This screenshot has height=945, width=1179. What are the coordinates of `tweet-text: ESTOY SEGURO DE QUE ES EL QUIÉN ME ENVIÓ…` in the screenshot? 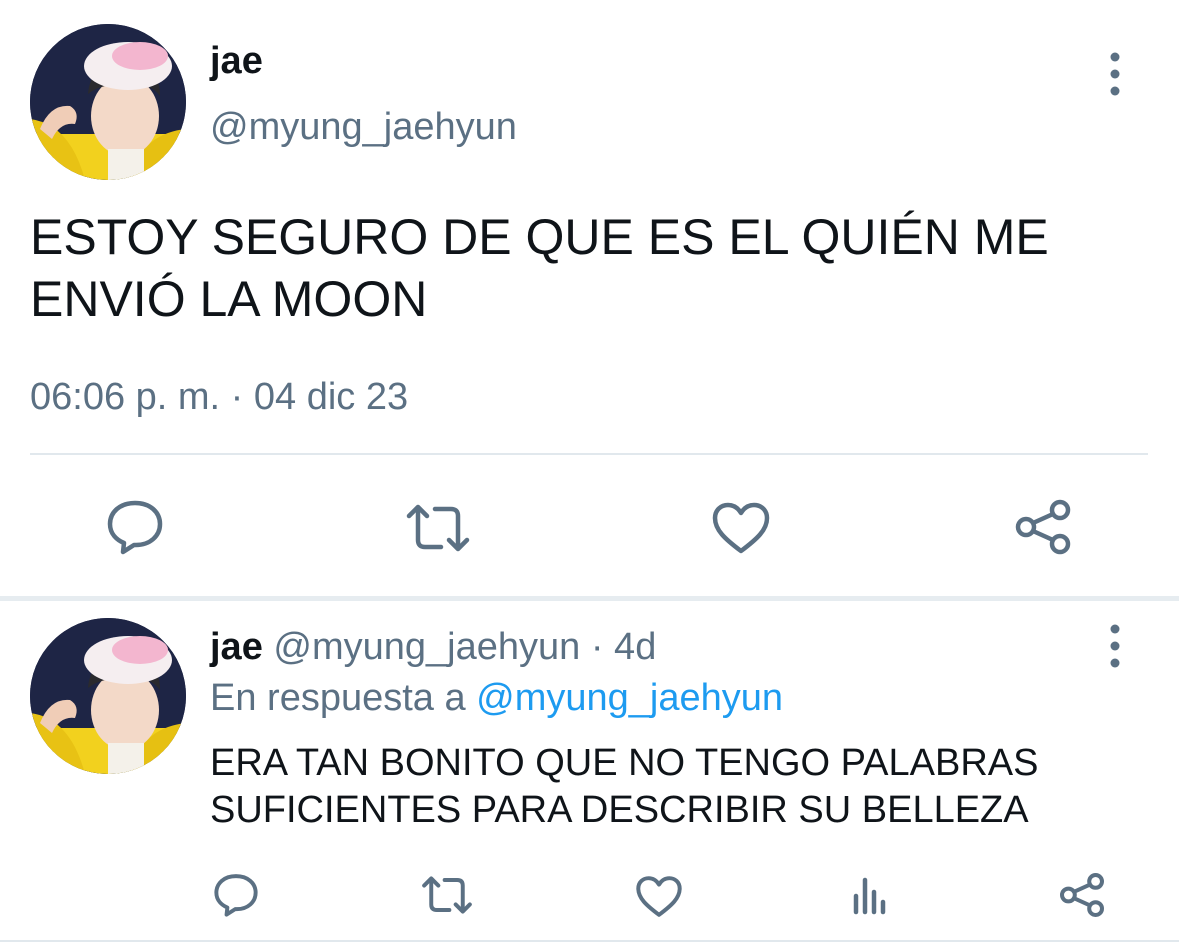 It's located at (539, 268).